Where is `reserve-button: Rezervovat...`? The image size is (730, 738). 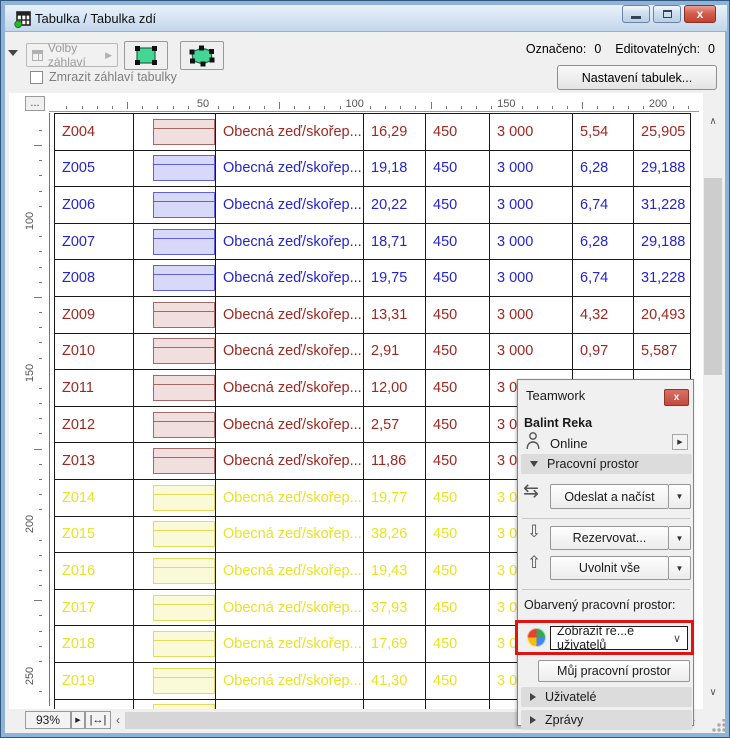
reserve-button: Rezervovat... is located at coordinates (609, 538).